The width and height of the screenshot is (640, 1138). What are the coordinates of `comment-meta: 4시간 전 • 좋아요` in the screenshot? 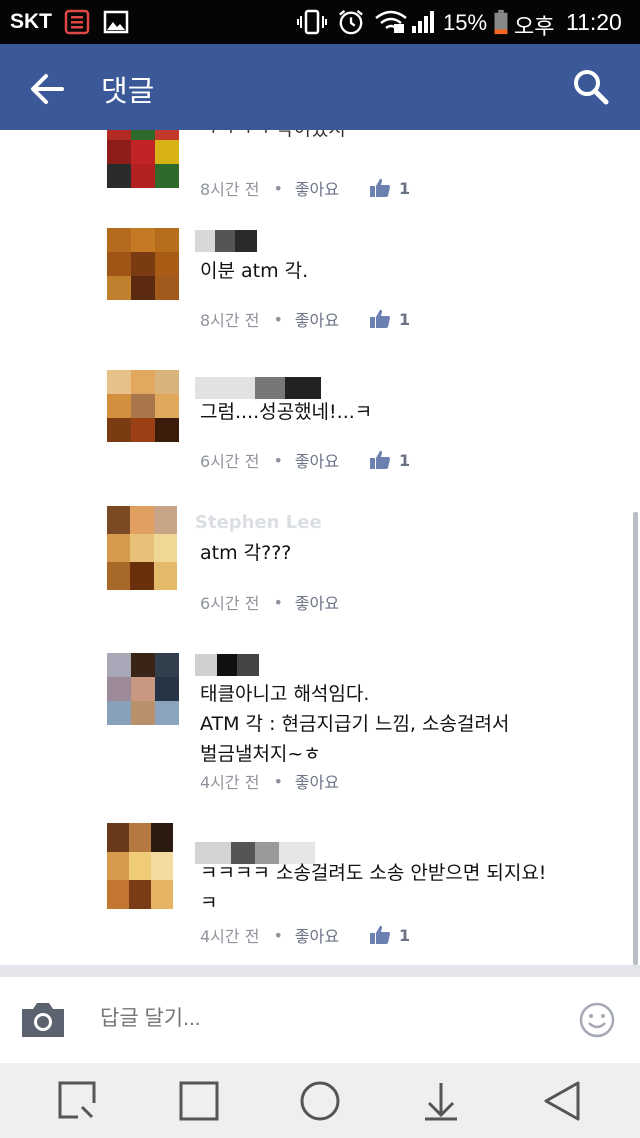 It's located at (269, 781).